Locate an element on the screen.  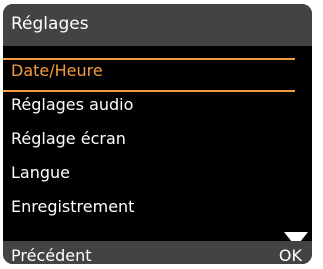
menu-item-langue: Langue is located at coordinates (157, 173).